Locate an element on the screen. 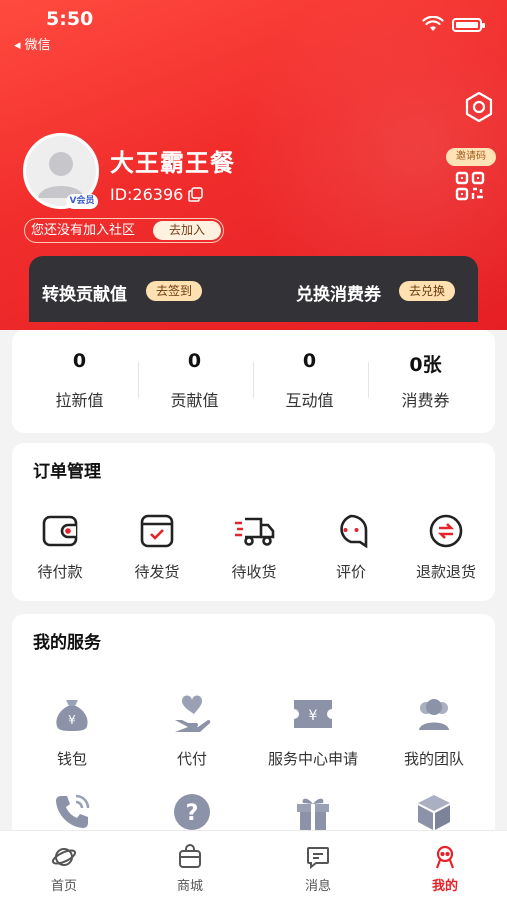 The width and height of the screenshot is (507, 900). stat-contribution: 0 贡献值 is located at coordinates (194, 381).